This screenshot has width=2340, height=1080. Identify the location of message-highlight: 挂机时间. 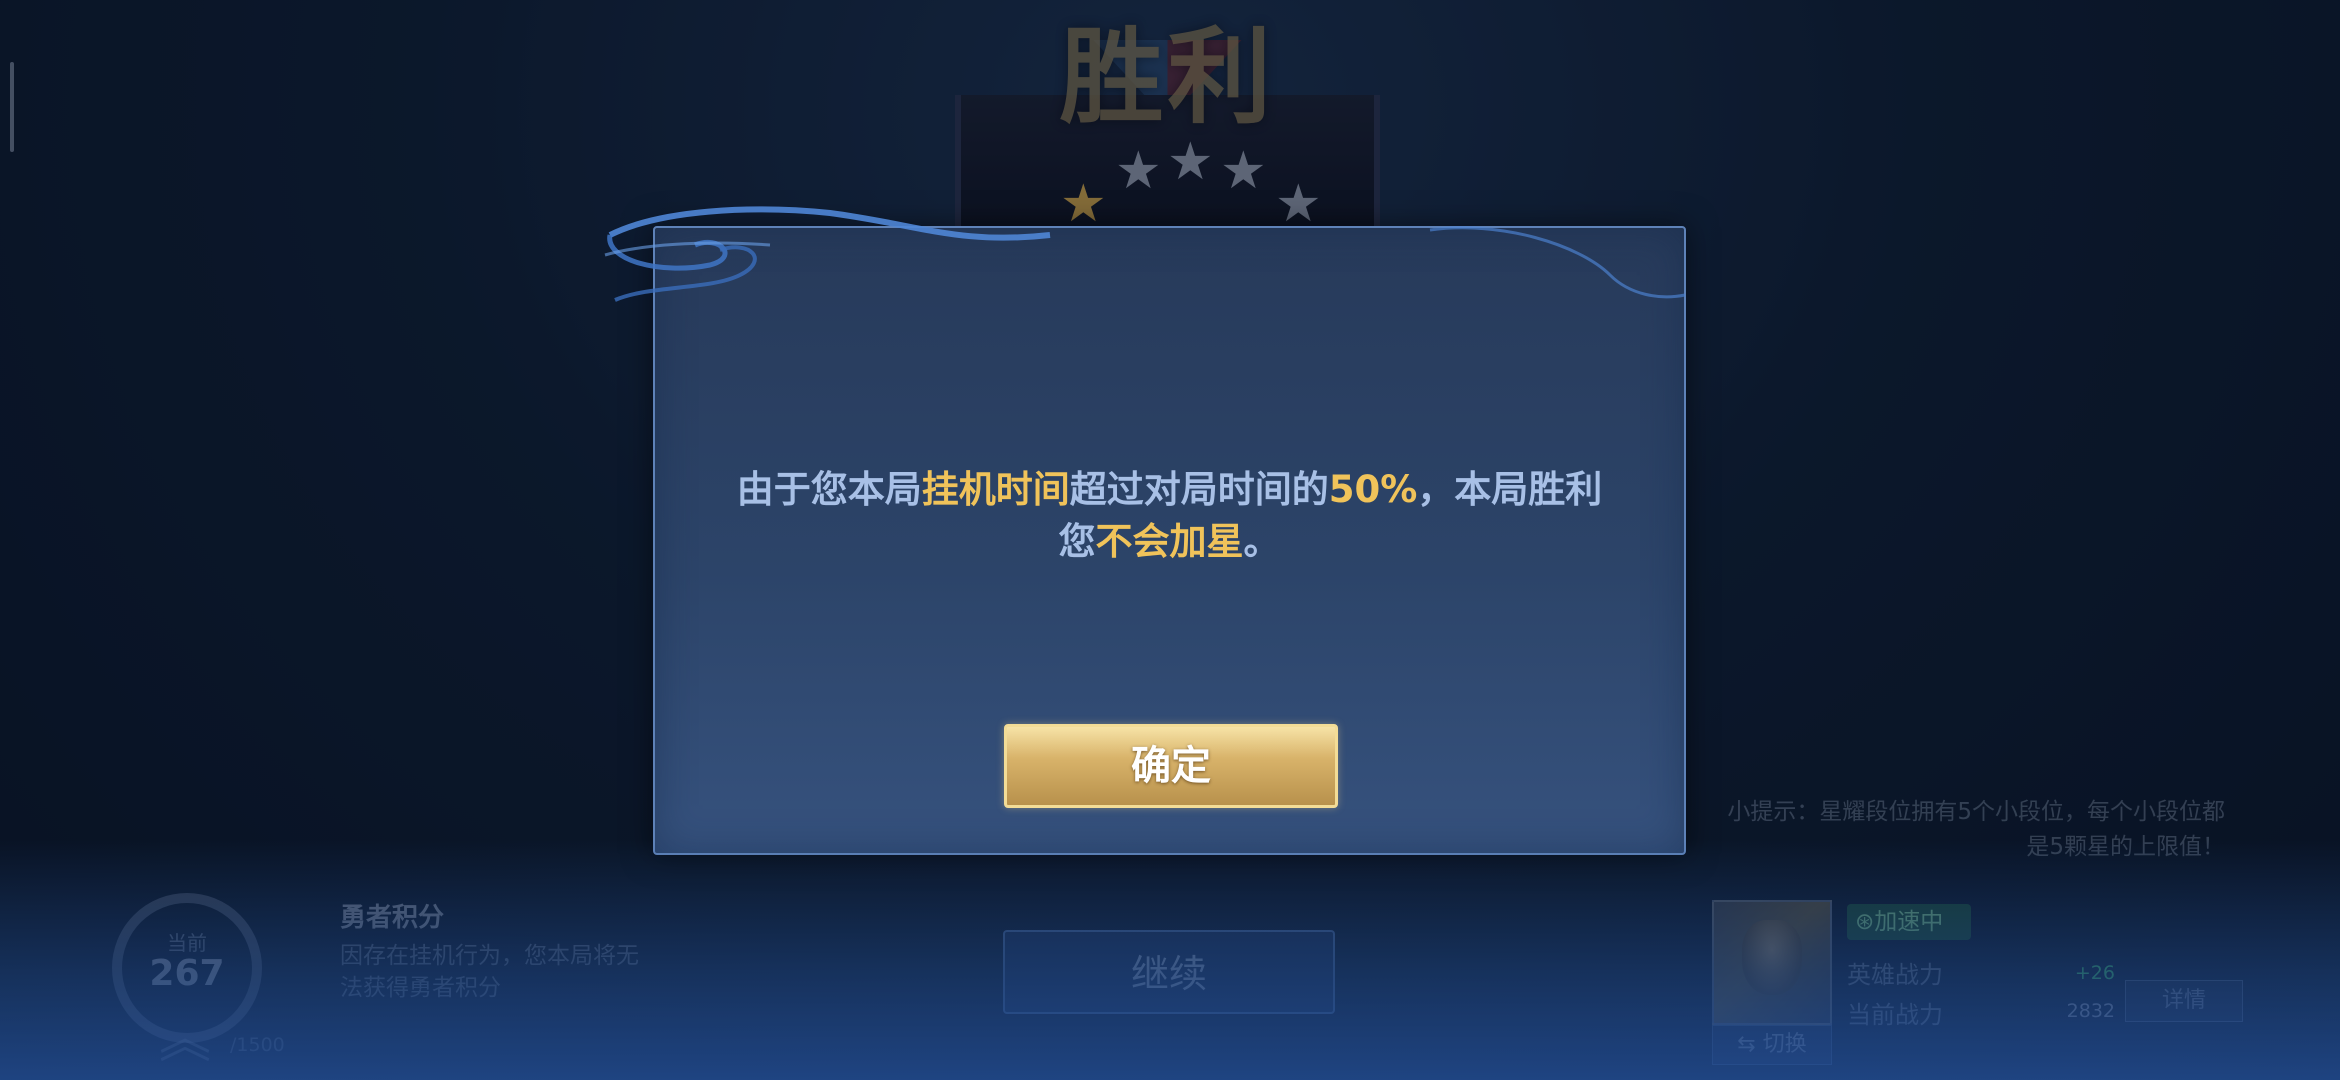
(995, 489).